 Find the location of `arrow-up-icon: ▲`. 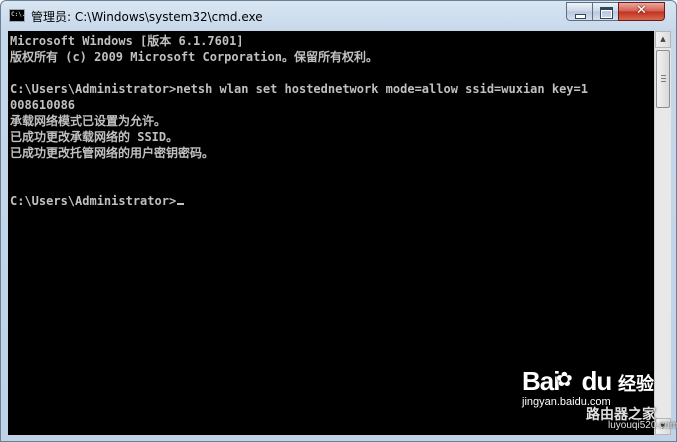

arrow-up-icon: ▲ is located at coordinates (663, 39).